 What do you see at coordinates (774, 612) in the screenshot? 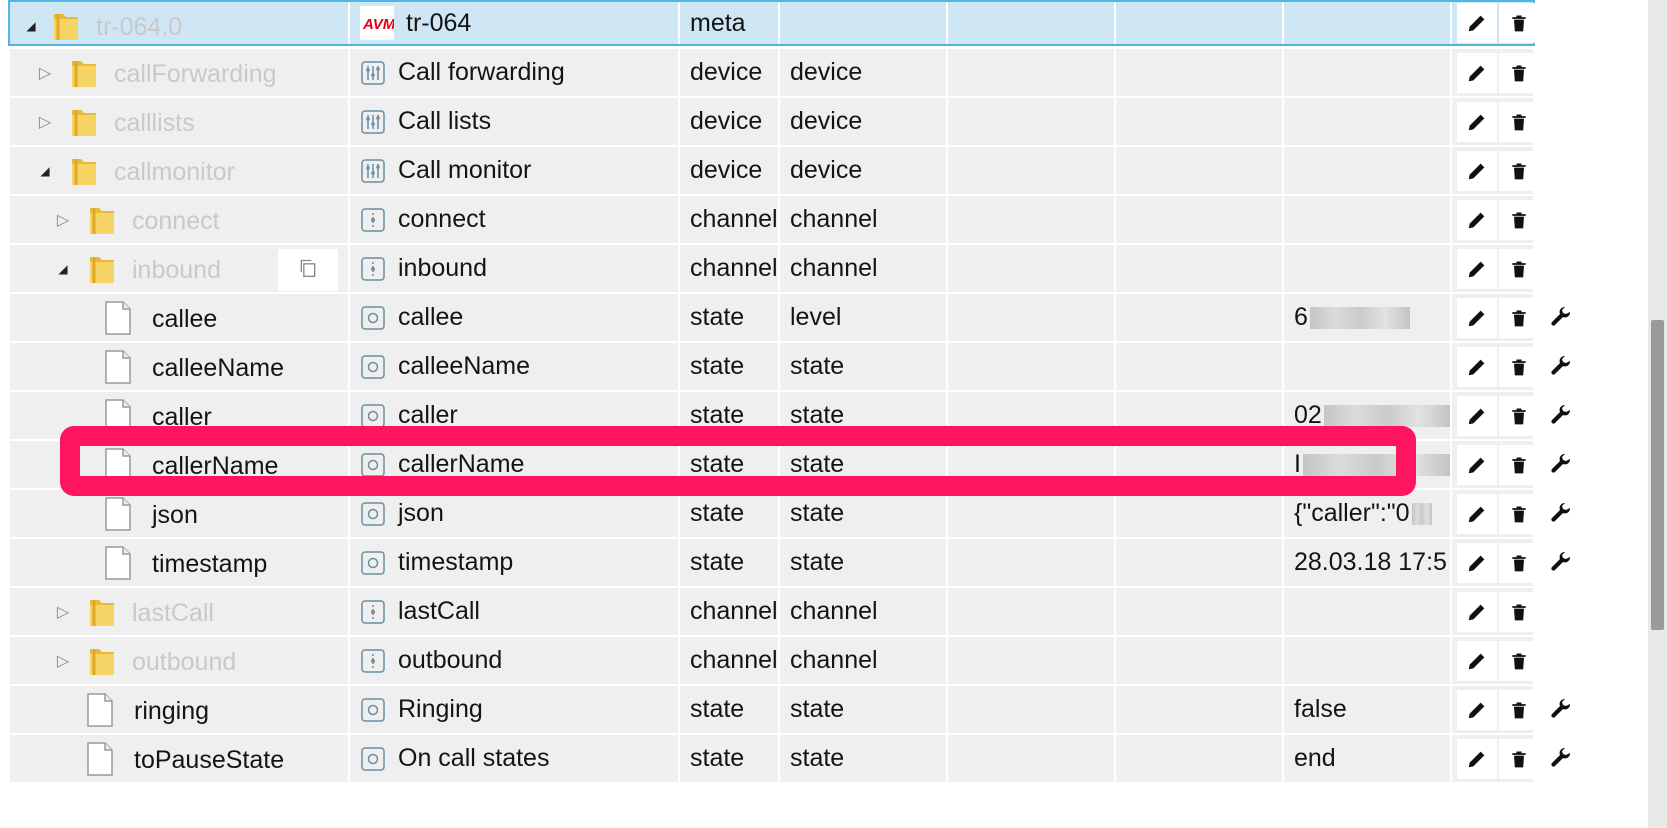
I see `tree-row: ▷ lastCall lastCall channel channel` at bounding box center [774, 612].